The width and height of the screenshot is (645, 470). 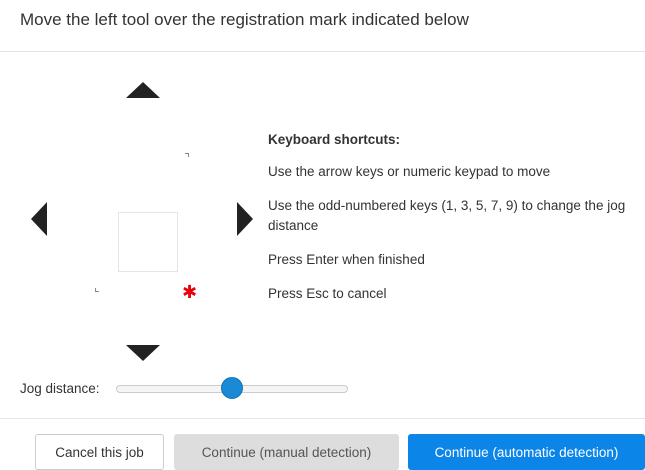 I want to click on registration-mark-icon: ✱, so click(x=190, y=292).